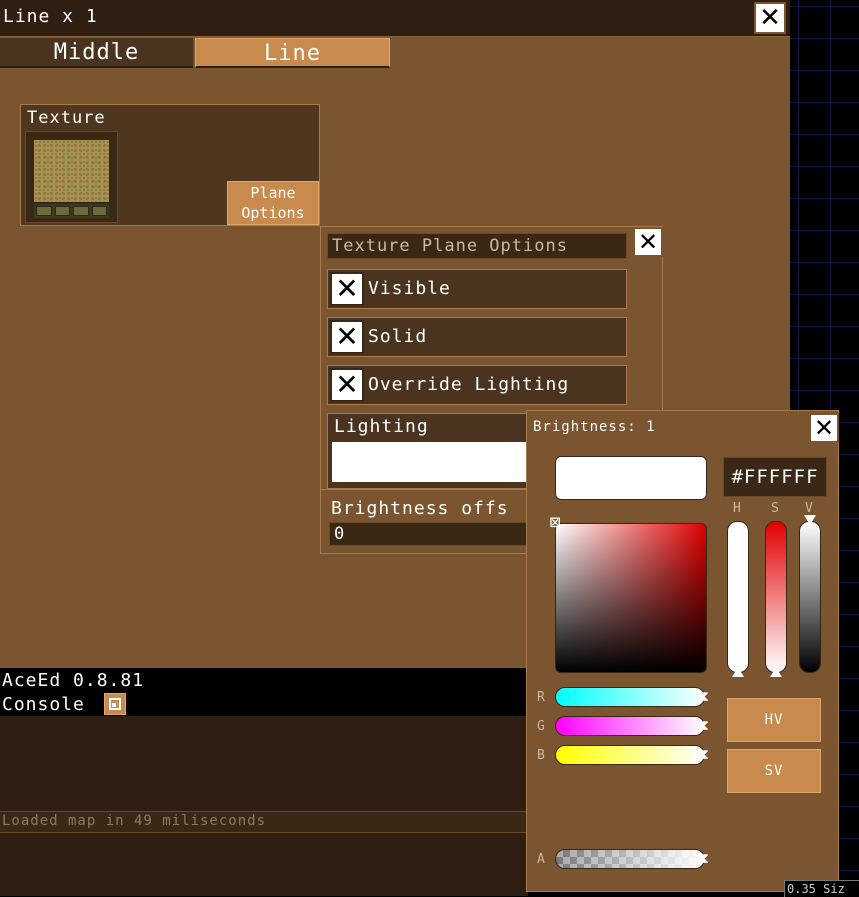  What do you see at coordinates (704, 697) in the screenshot?
I see `red-handle-icon: ⧗` at bounding box center [704, 697].